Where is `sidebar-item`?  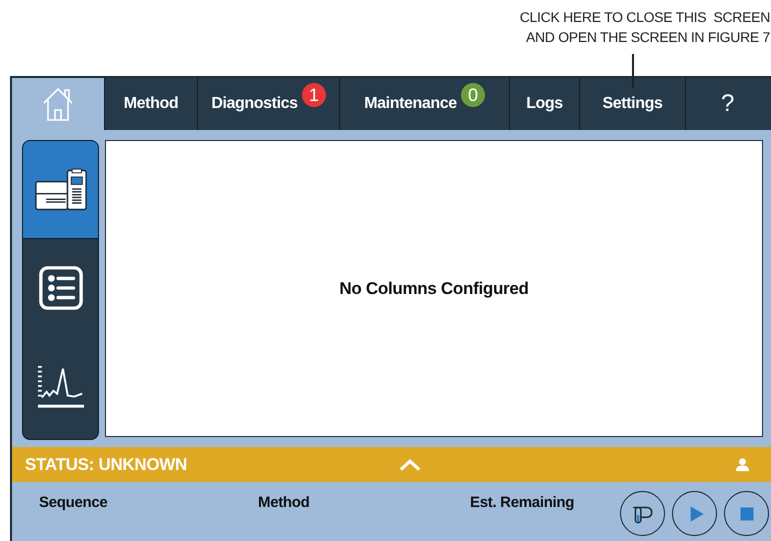
sidebar-item is located at coordinates (60, 190).